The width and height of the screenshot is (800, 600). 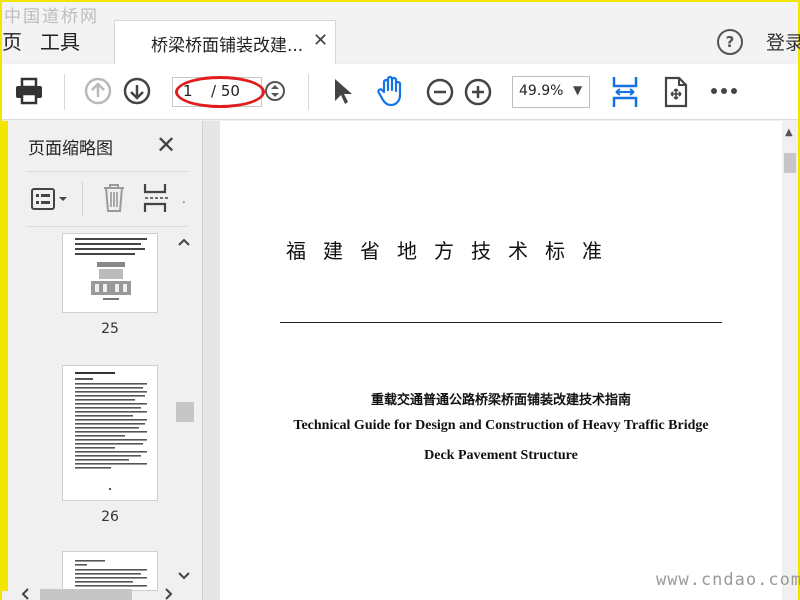 I want to click on document-scrollbar: ▲, so click(x=790, y=360).